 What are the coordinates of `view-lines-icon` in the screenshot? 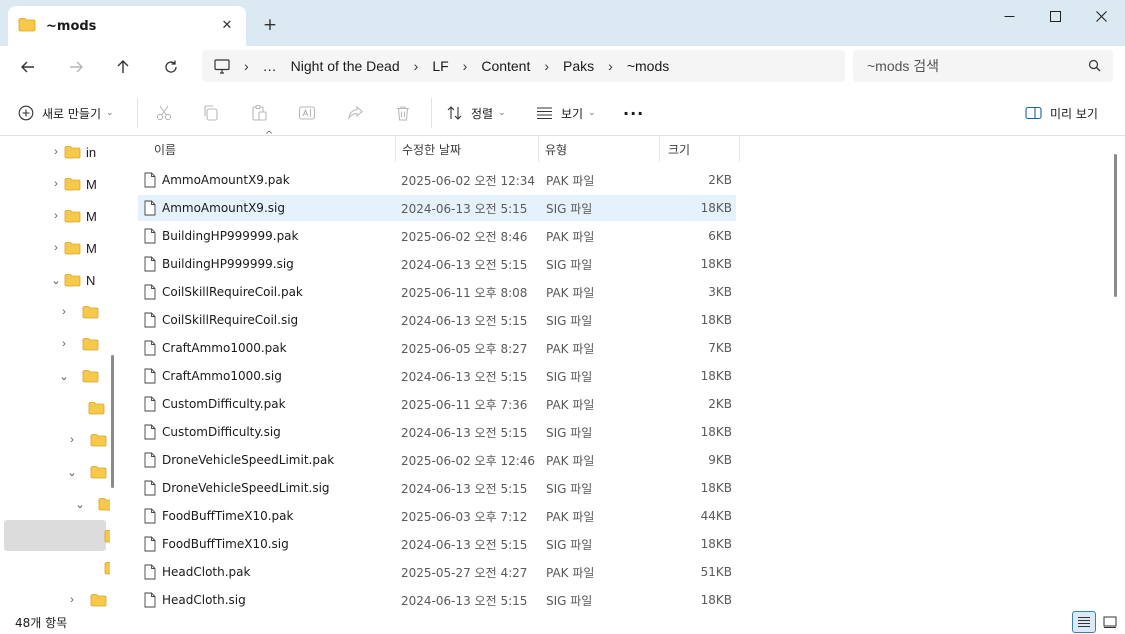 It's located at (544, 113).